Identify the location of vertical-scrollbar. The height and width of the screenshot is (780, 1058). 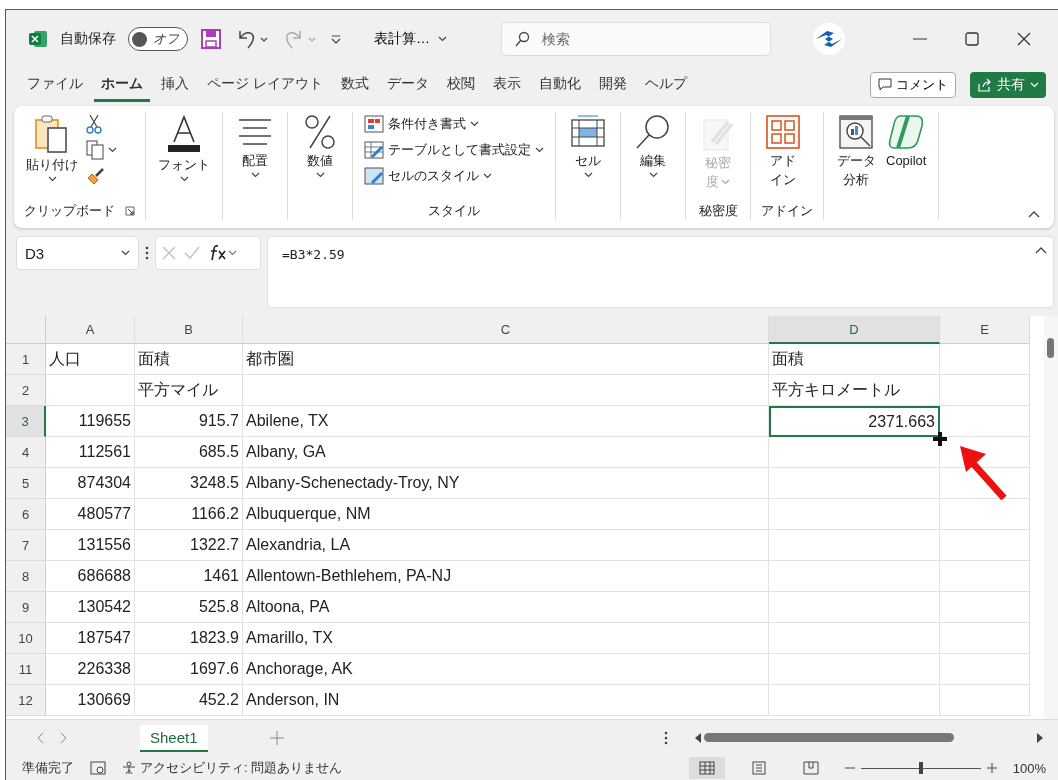
(1051, 517).